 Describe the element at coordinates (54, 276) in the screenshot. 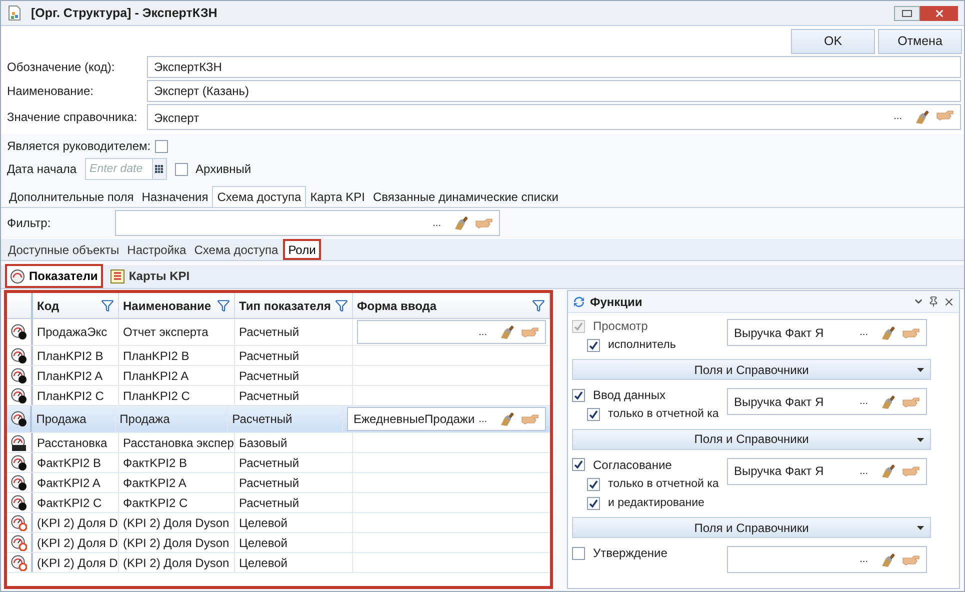

I see `tab: Показатели` at that location.